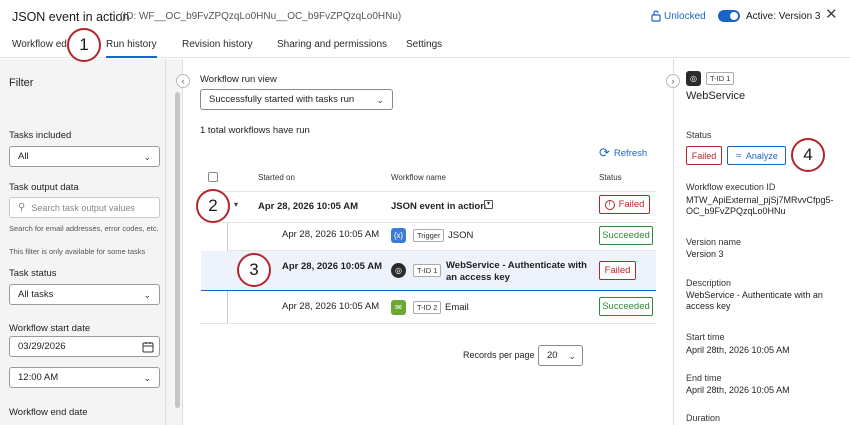  Describe the element at coordinates (428, 191) in the screenshot. I see `header-divider` at that location.